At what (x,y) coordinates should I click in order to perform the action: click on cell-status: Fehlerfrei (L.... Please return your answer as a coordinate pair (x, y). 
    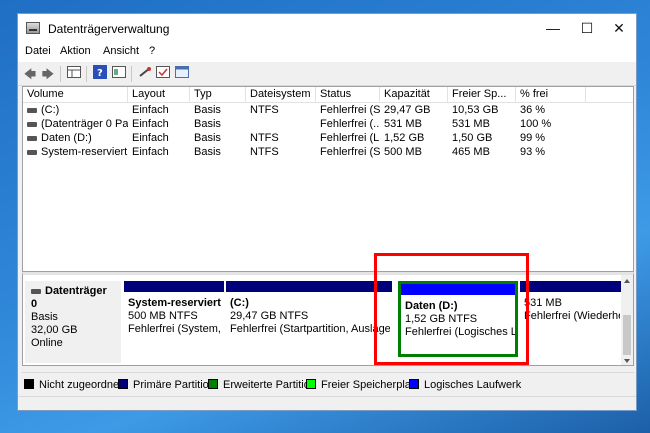
    Looking at the image, I should click on (350, 138).